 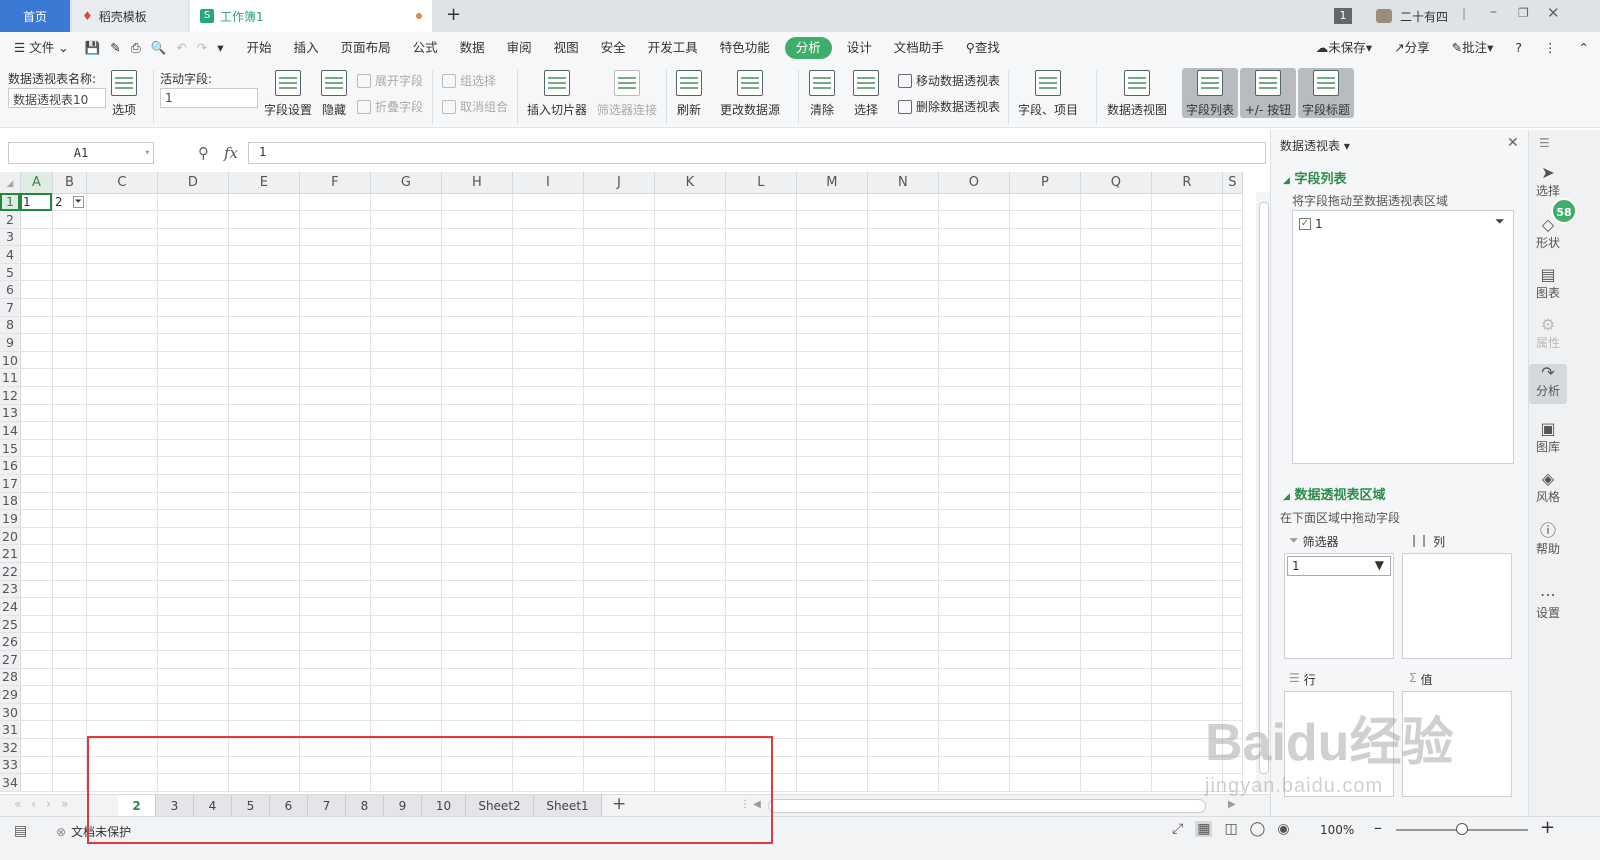 I want to click on zoom-slider-thumb, so click(x=1462, y=829).